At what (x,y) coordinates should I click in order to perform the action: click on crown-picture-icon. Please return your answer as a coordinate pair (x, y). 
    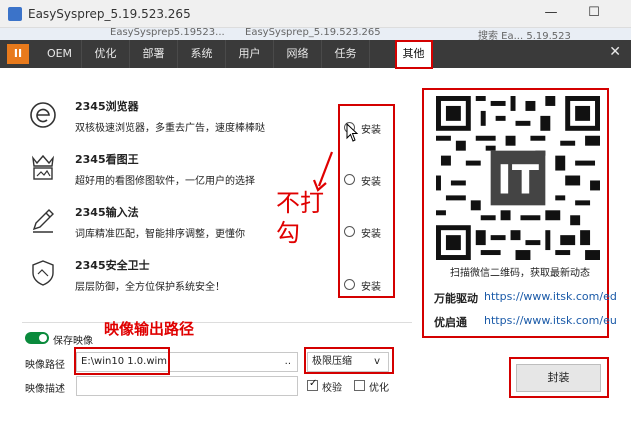
    Looking at the image, I should click on (43, 167).